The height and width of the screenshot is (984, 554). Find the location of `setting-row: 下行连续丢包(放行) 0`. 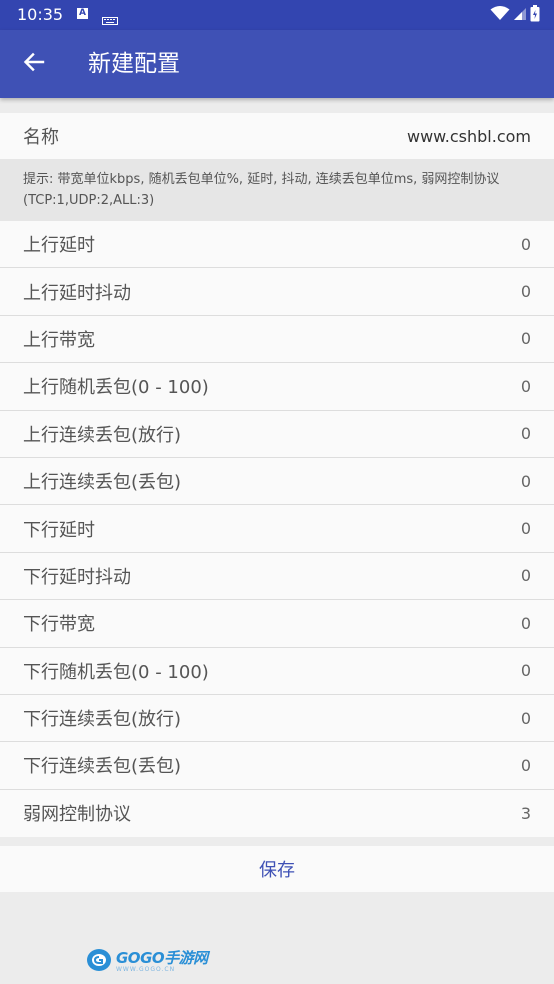

setting-row: 下行连续丢包(放行) 0 is located at coordinates (277, 719).